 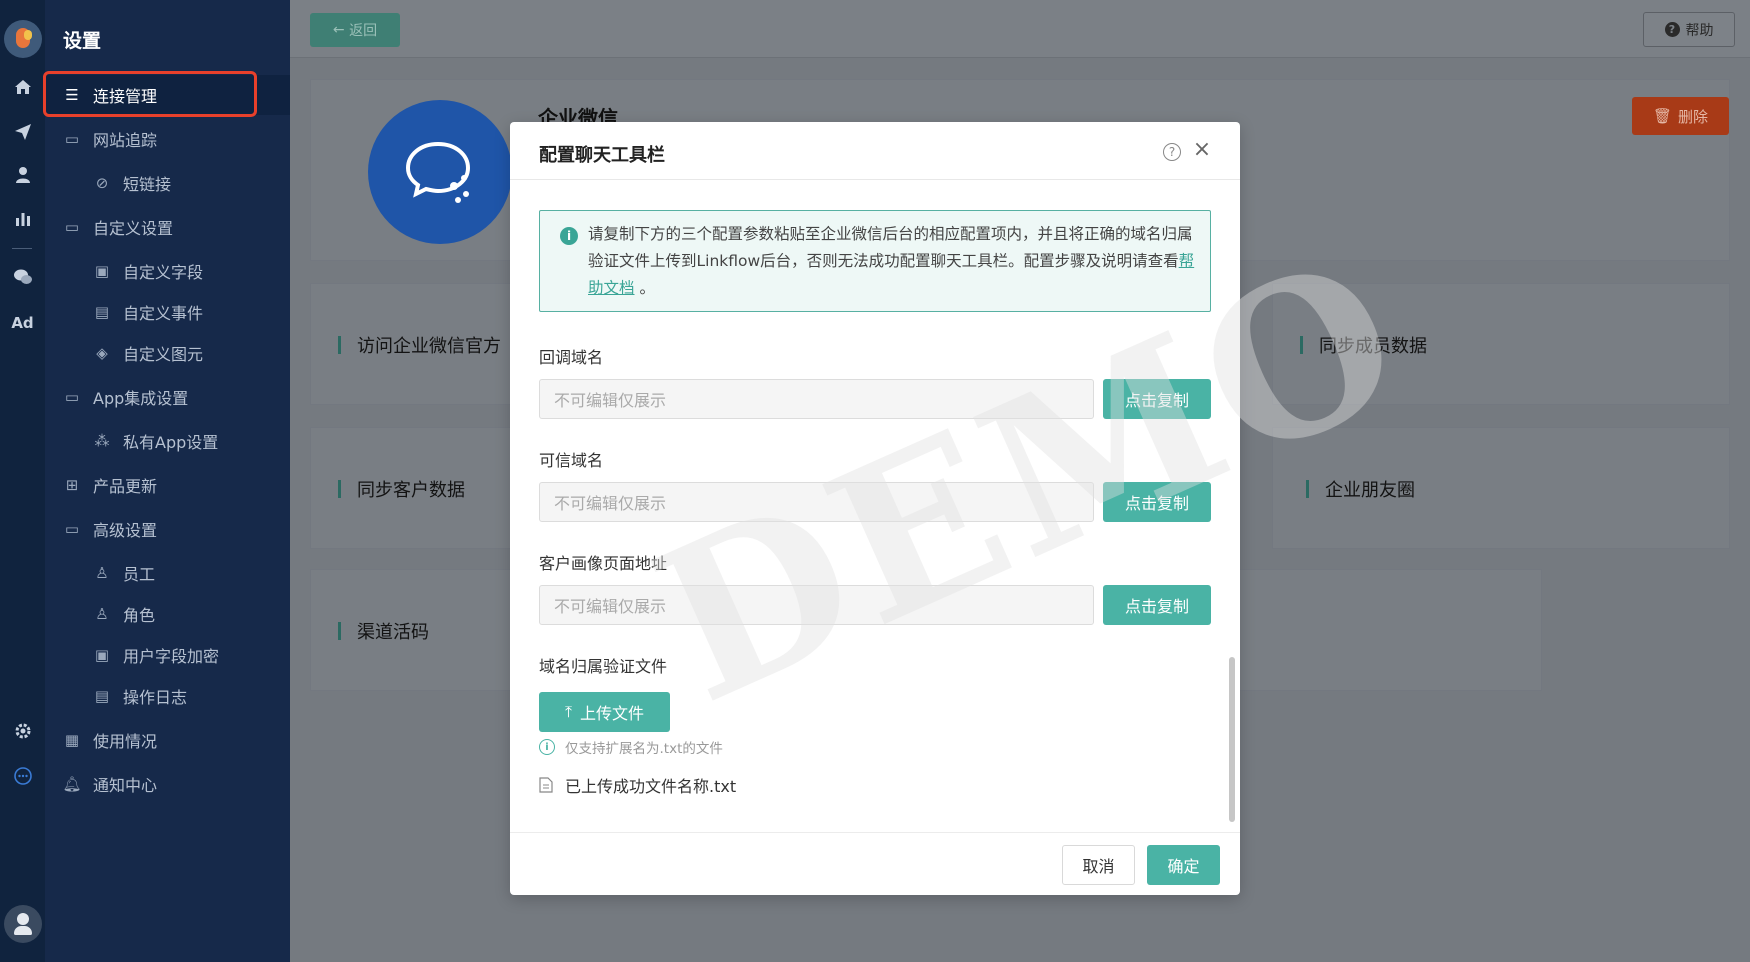 What do you see at coordinates (167, 614) in the screenshot?
I see `menu-item-role: ♙ 角色` at bounding box center [167, 614].